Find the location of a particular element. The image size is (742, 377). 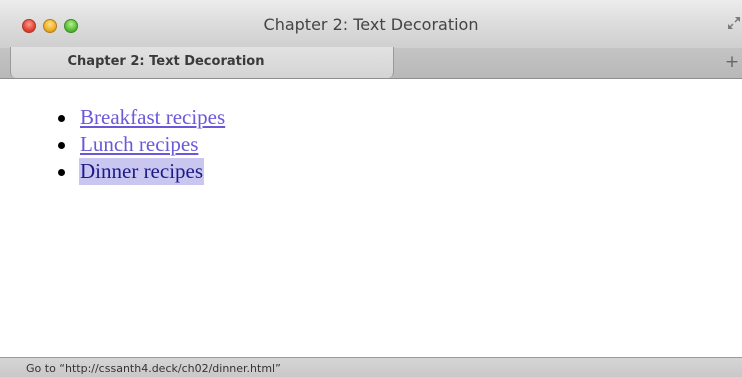

tab-label: Chapter 2: Text Decoration is located at coordinates (166, 61).